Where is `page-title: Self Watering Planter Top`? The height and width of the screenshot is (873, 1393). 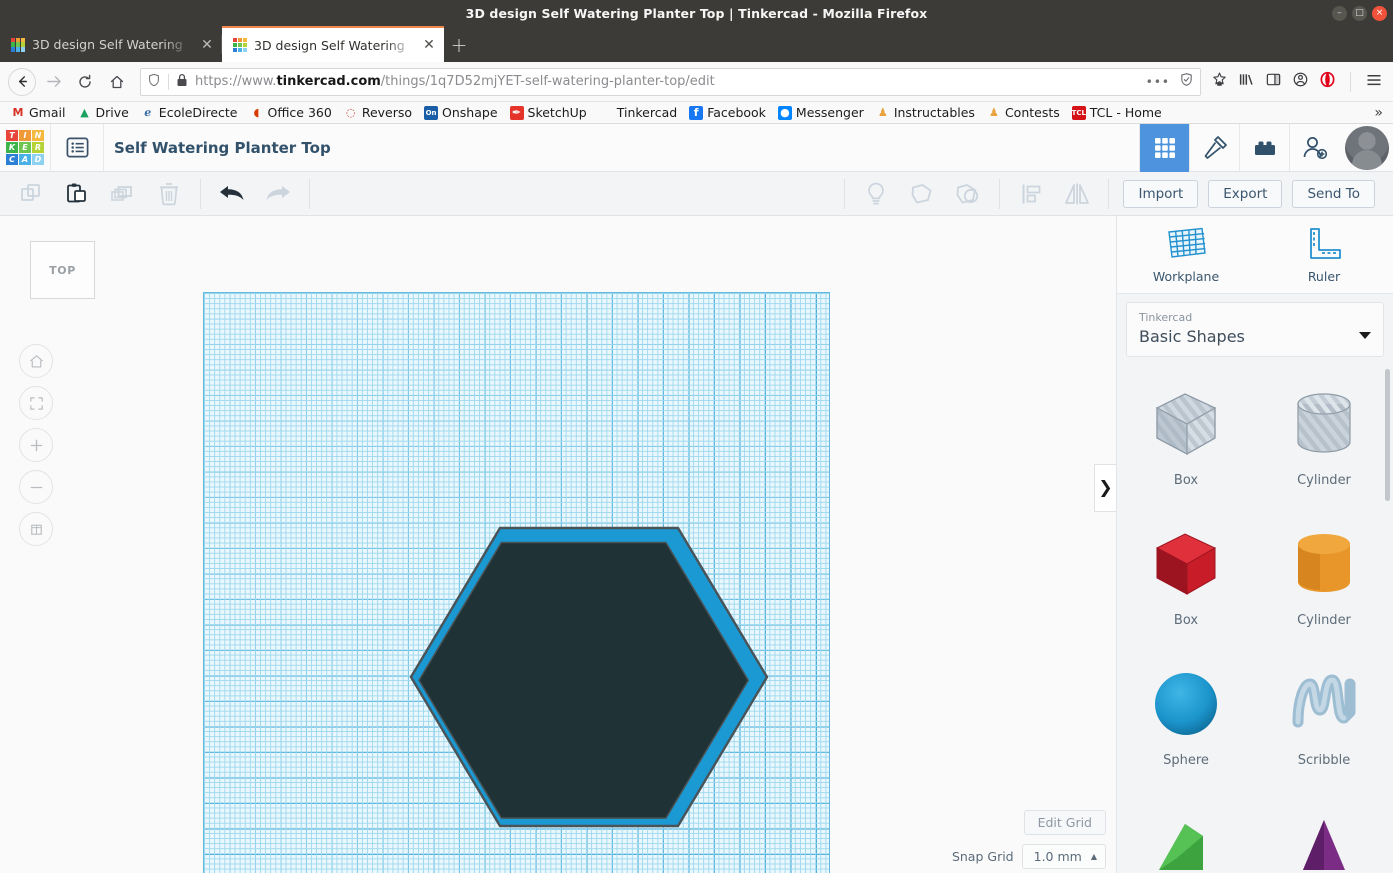
page-title: Self Watering Planter Top is located at coordinates (621, 148).